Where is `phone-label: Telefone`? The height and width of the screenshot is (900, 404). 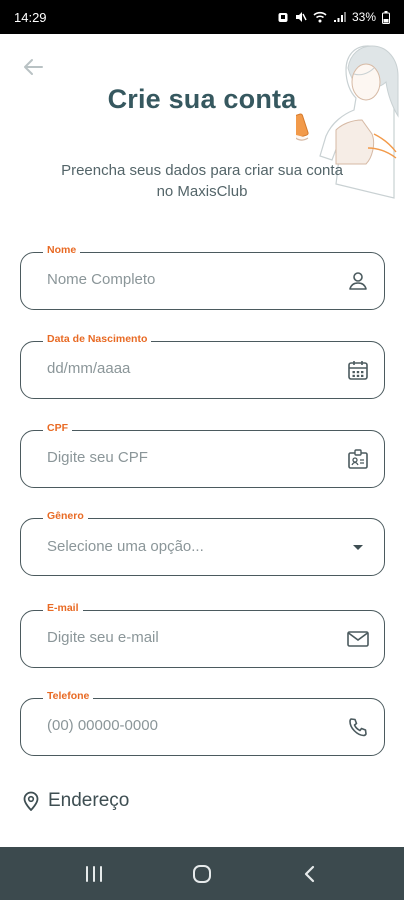
phone-label: Telefone is located at coordinates (68, 696).